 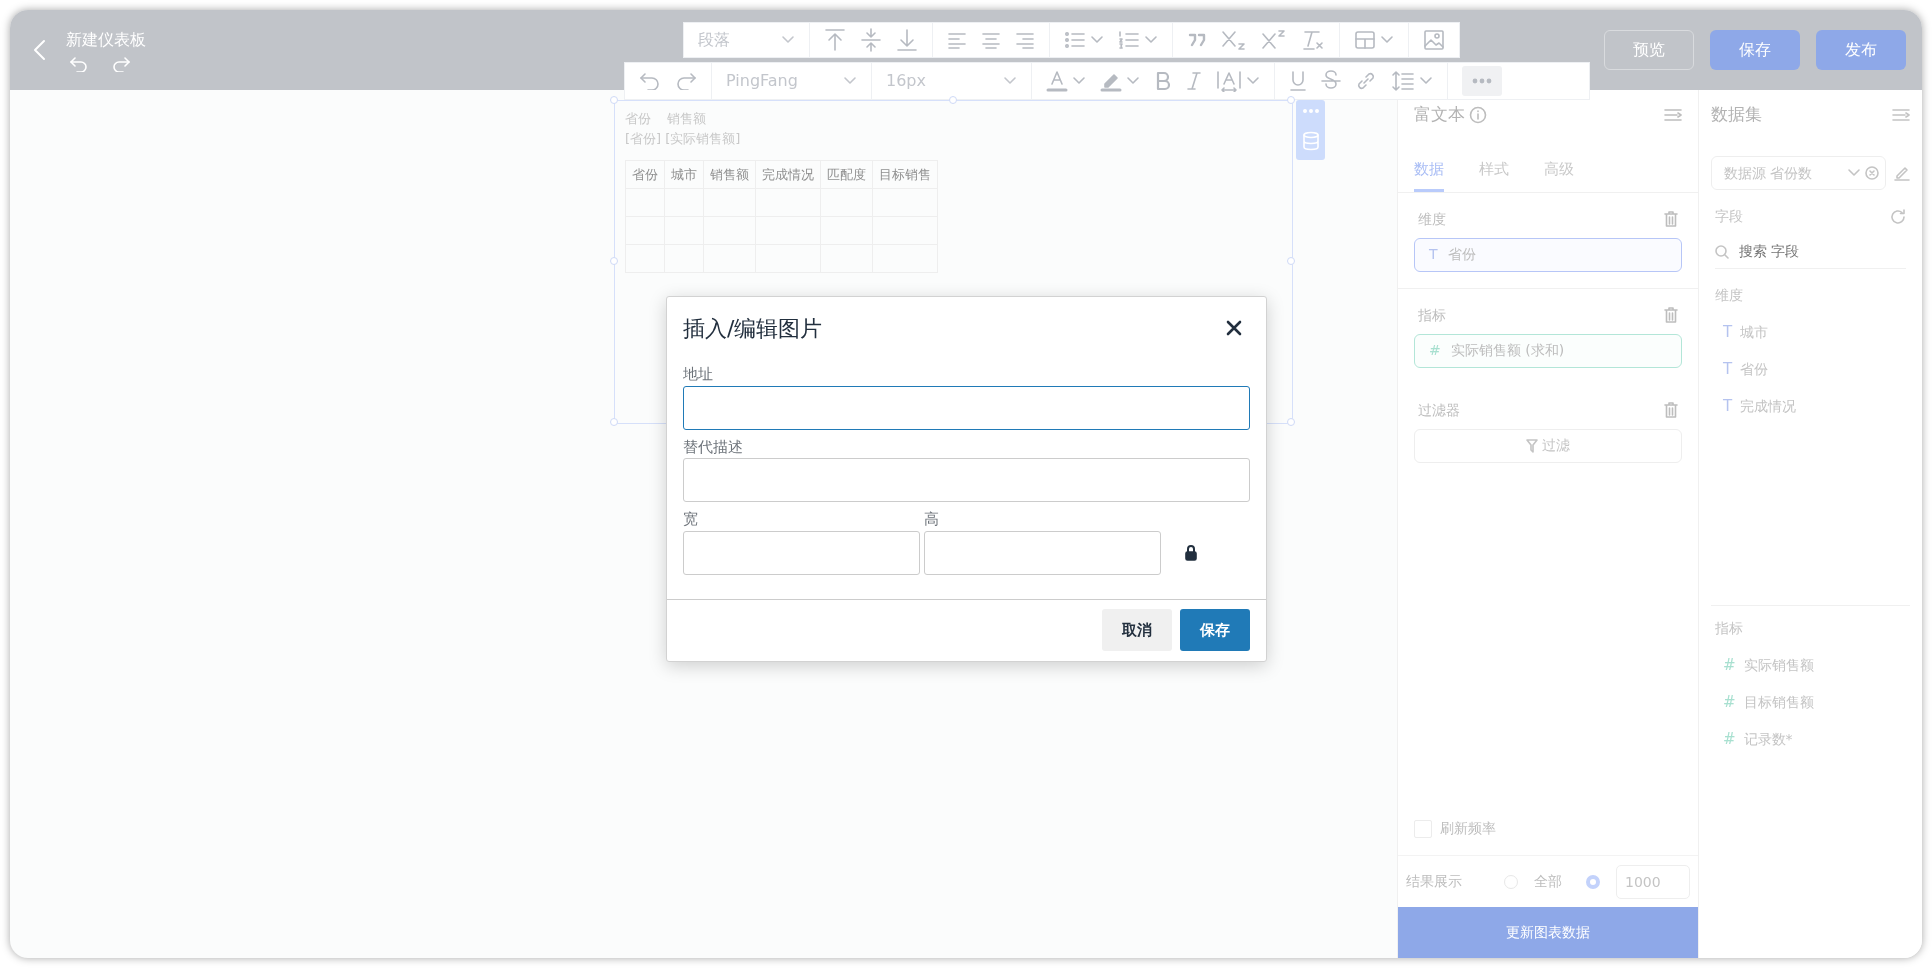 I want to click on underline-icon, so click(x=1298, y=81).